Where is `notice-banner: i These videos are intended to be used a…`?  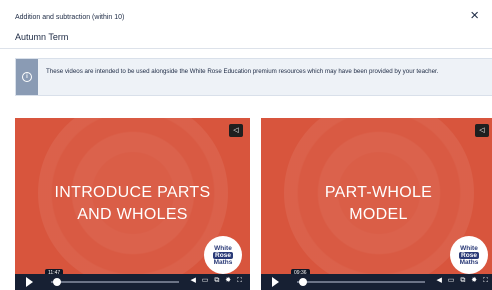
notice-banner: i These videos are intended to be used a… is located at coordinates (253, 77).